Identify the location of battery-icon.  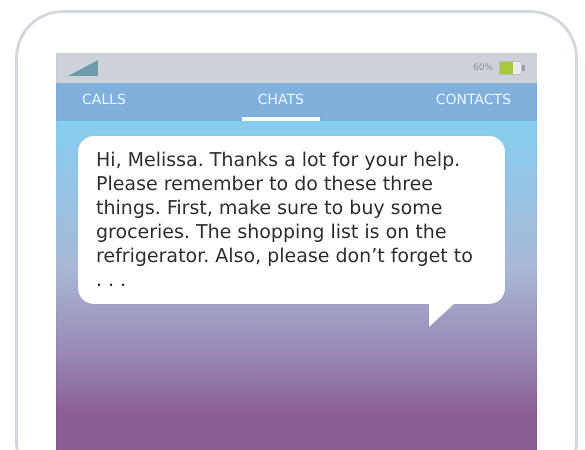
(512, 68).